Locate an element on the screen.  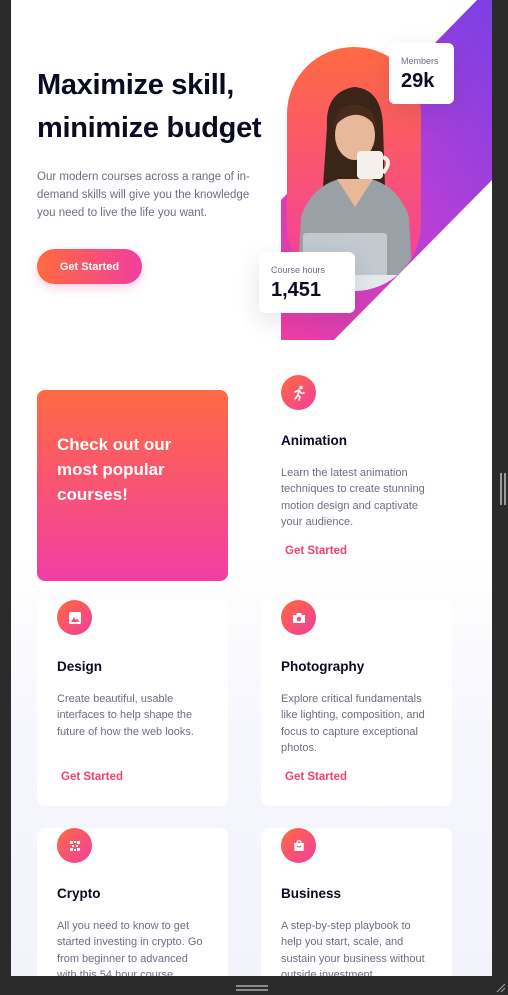
members-stat-card: Members 29k is located at coordinates (421, 73).